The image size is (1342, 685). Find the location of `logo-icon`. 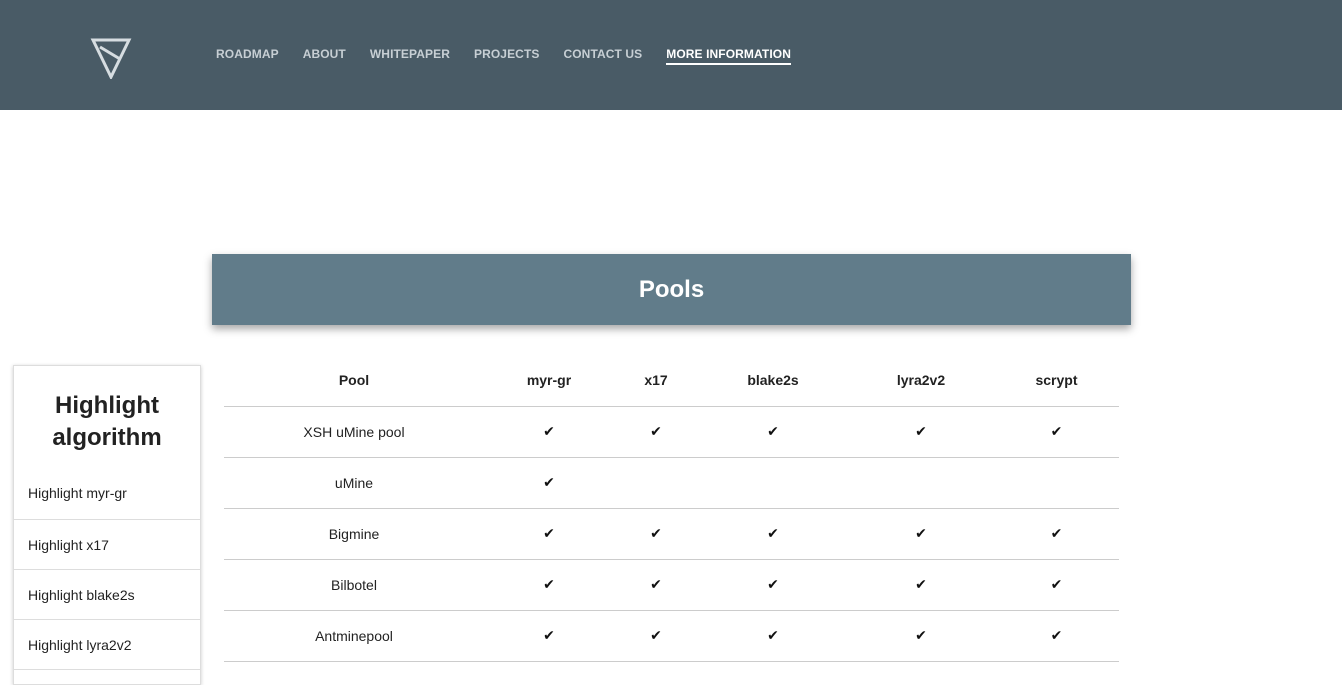

logo-icon is located at coordinates (111, 58).